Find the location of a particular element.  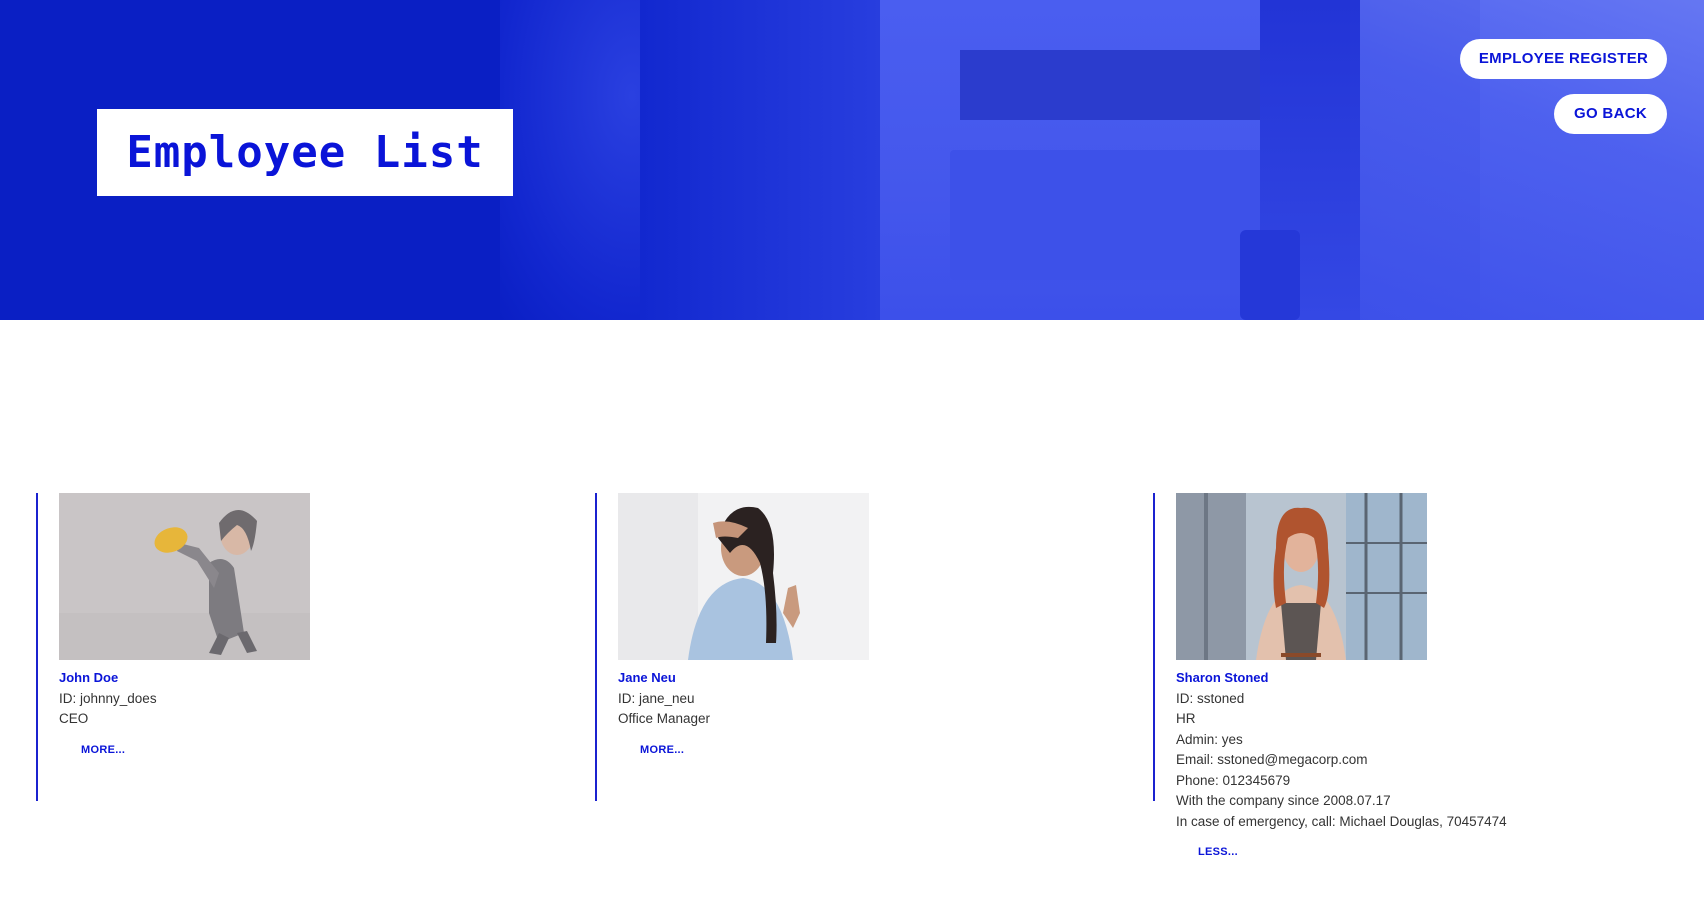

go-back-button: GO BACK is located at coordinates (1610, 114).